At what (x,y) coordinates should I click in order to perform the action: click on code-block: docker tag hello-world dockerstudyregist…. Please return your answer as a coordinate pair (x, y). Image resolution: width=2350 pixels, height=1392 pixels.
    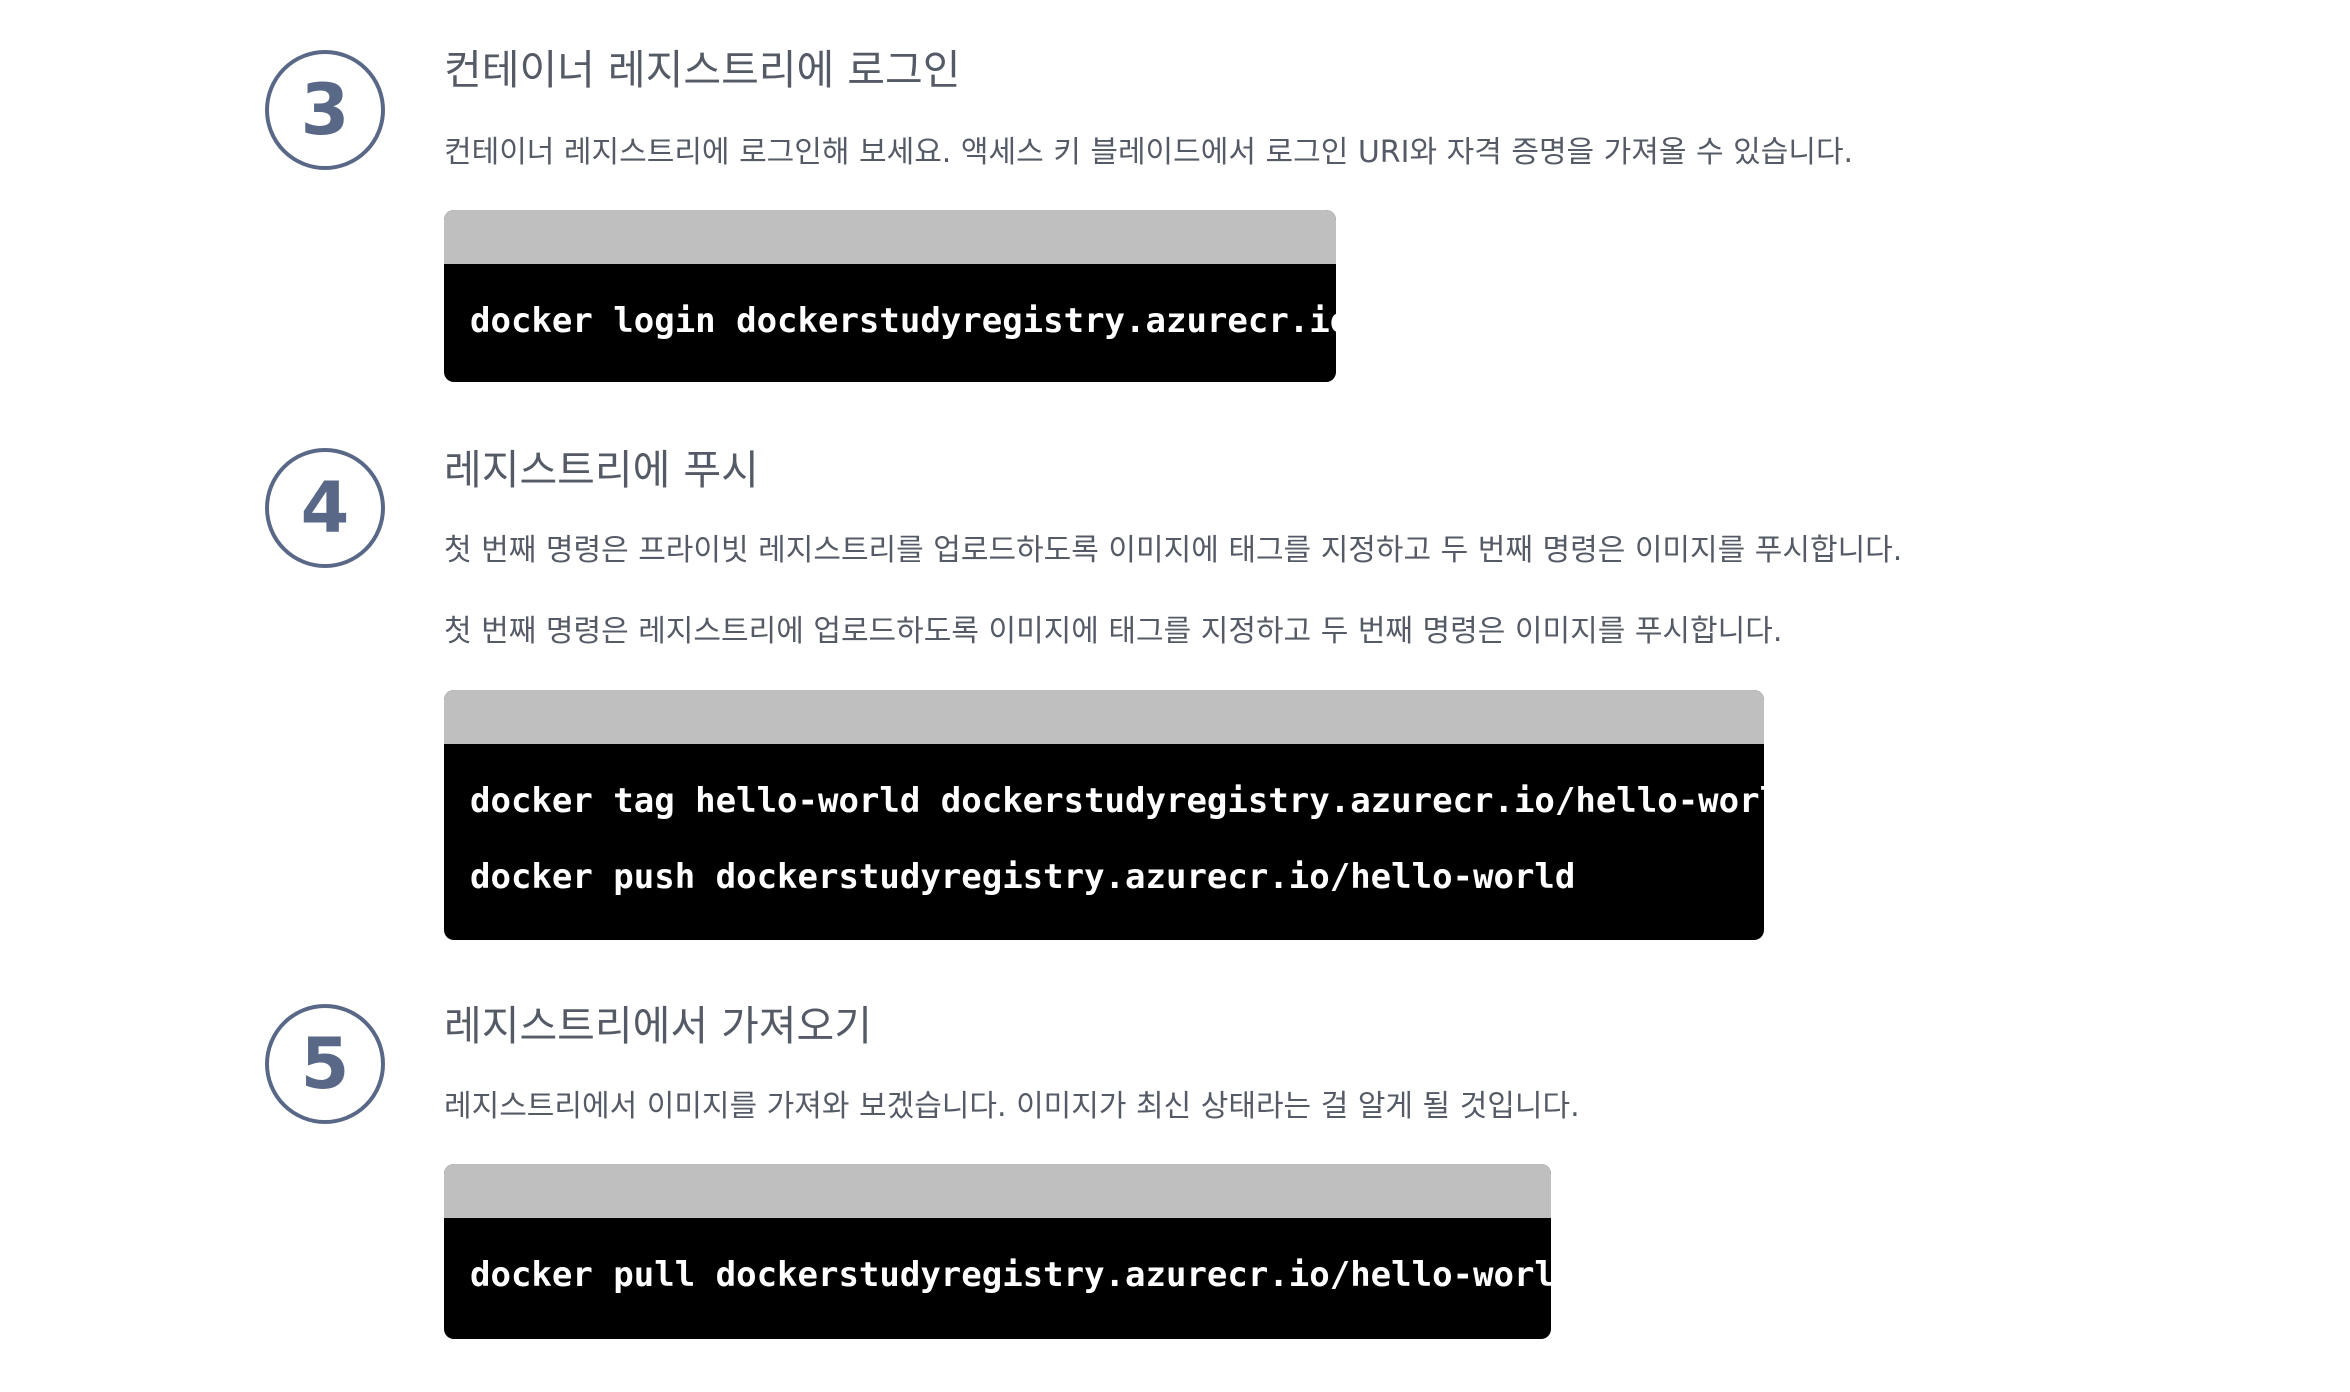
    Looking at the image, I should click on (1104, 815).